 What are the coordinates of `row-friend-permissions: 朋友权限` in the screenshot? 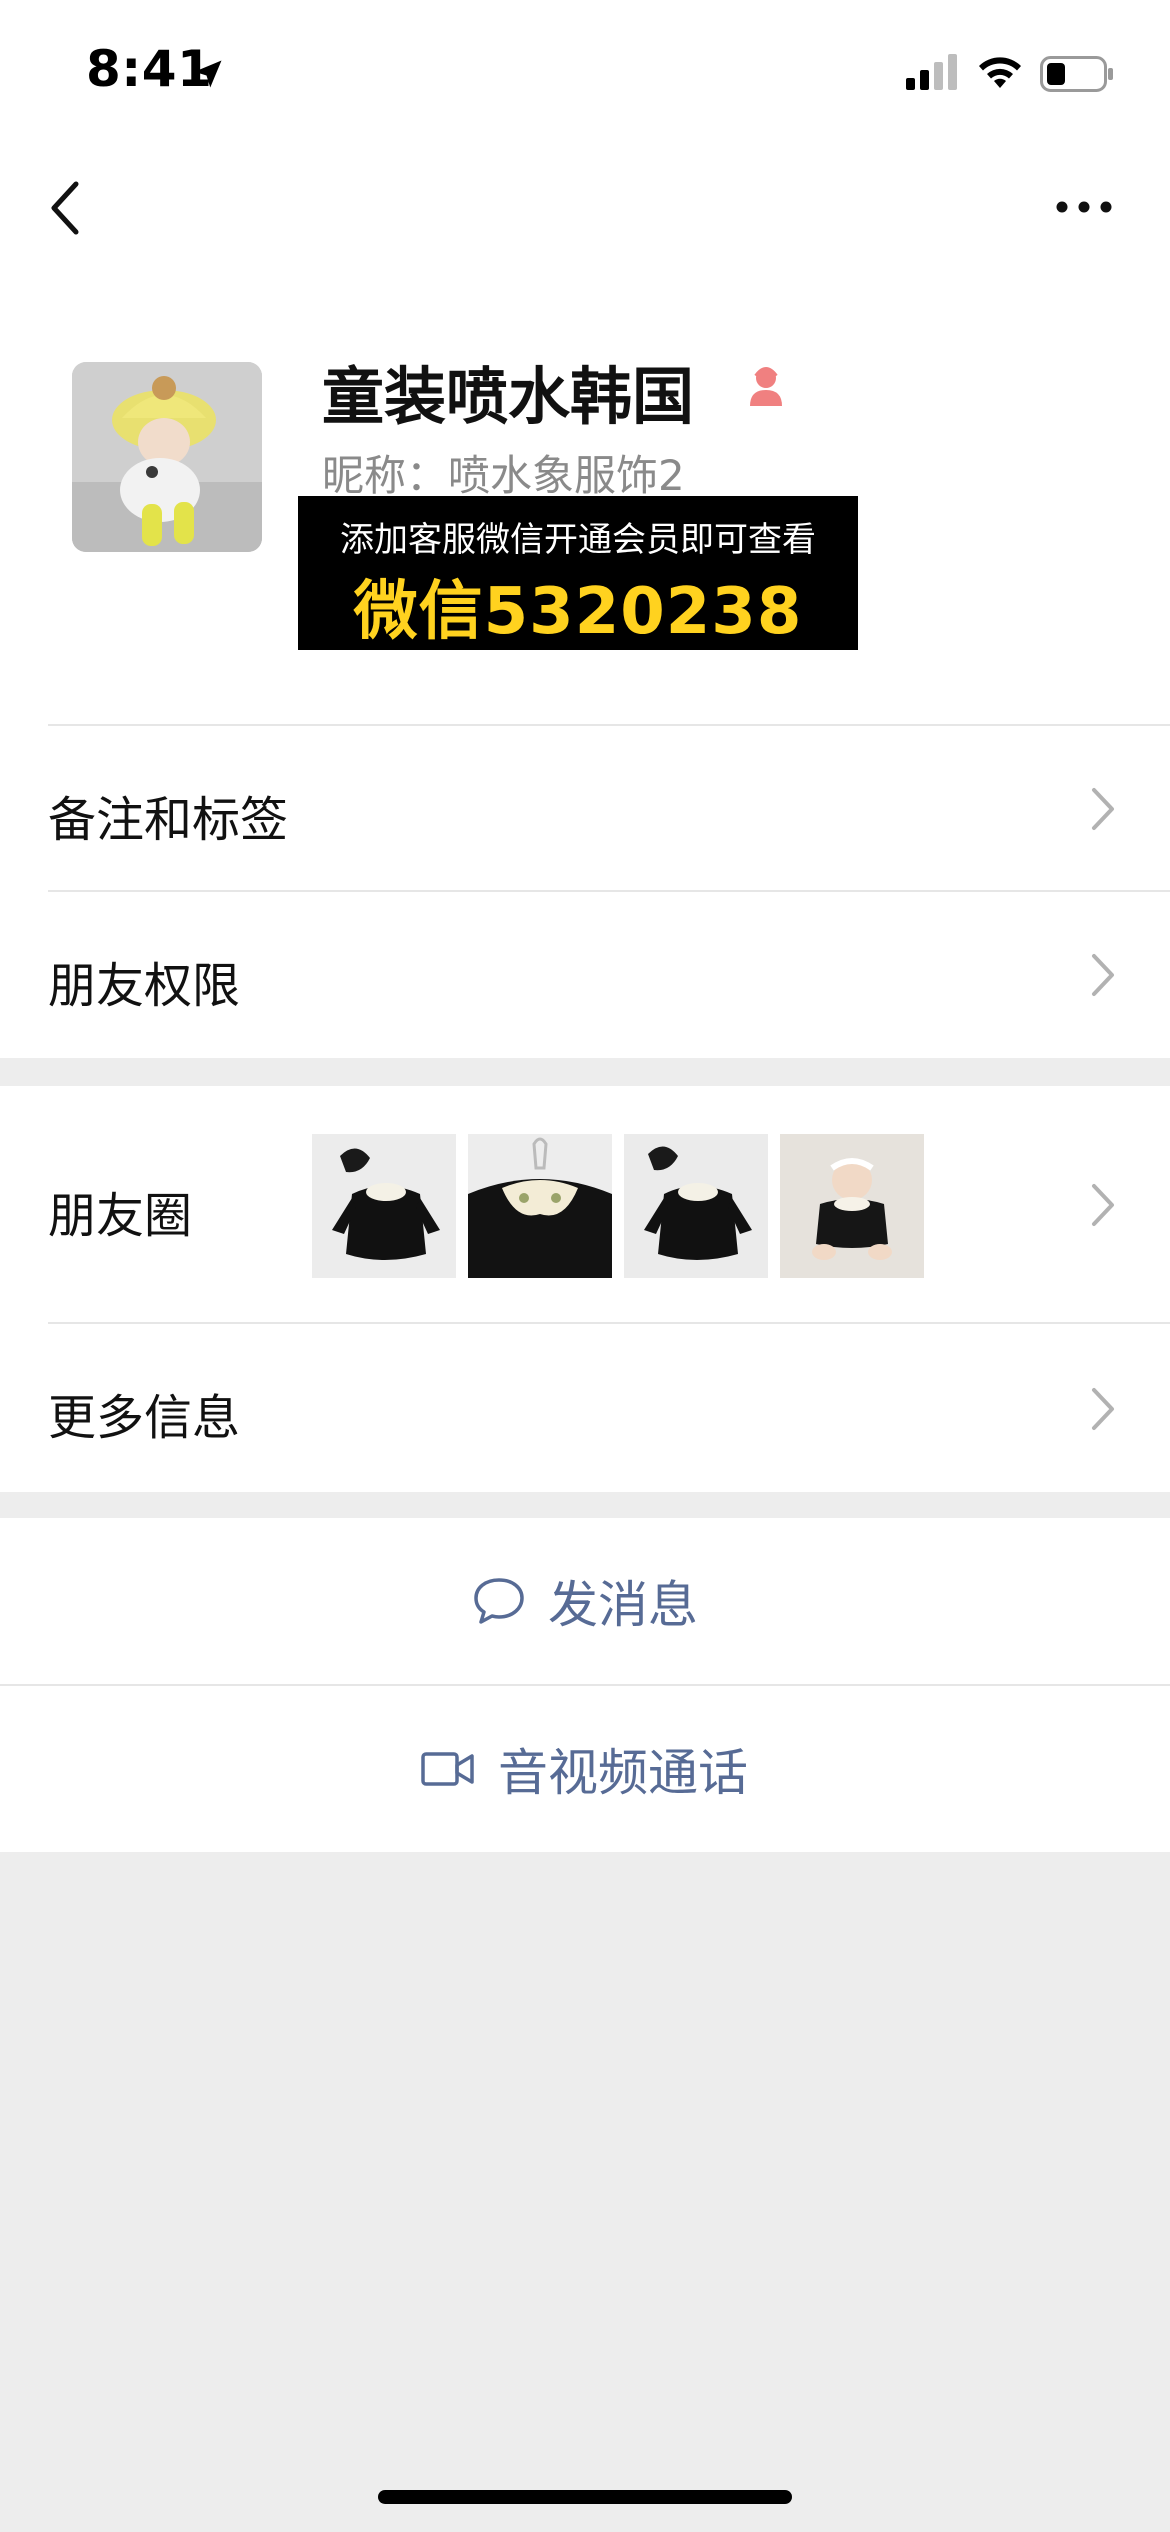 It's located at (585, 975).